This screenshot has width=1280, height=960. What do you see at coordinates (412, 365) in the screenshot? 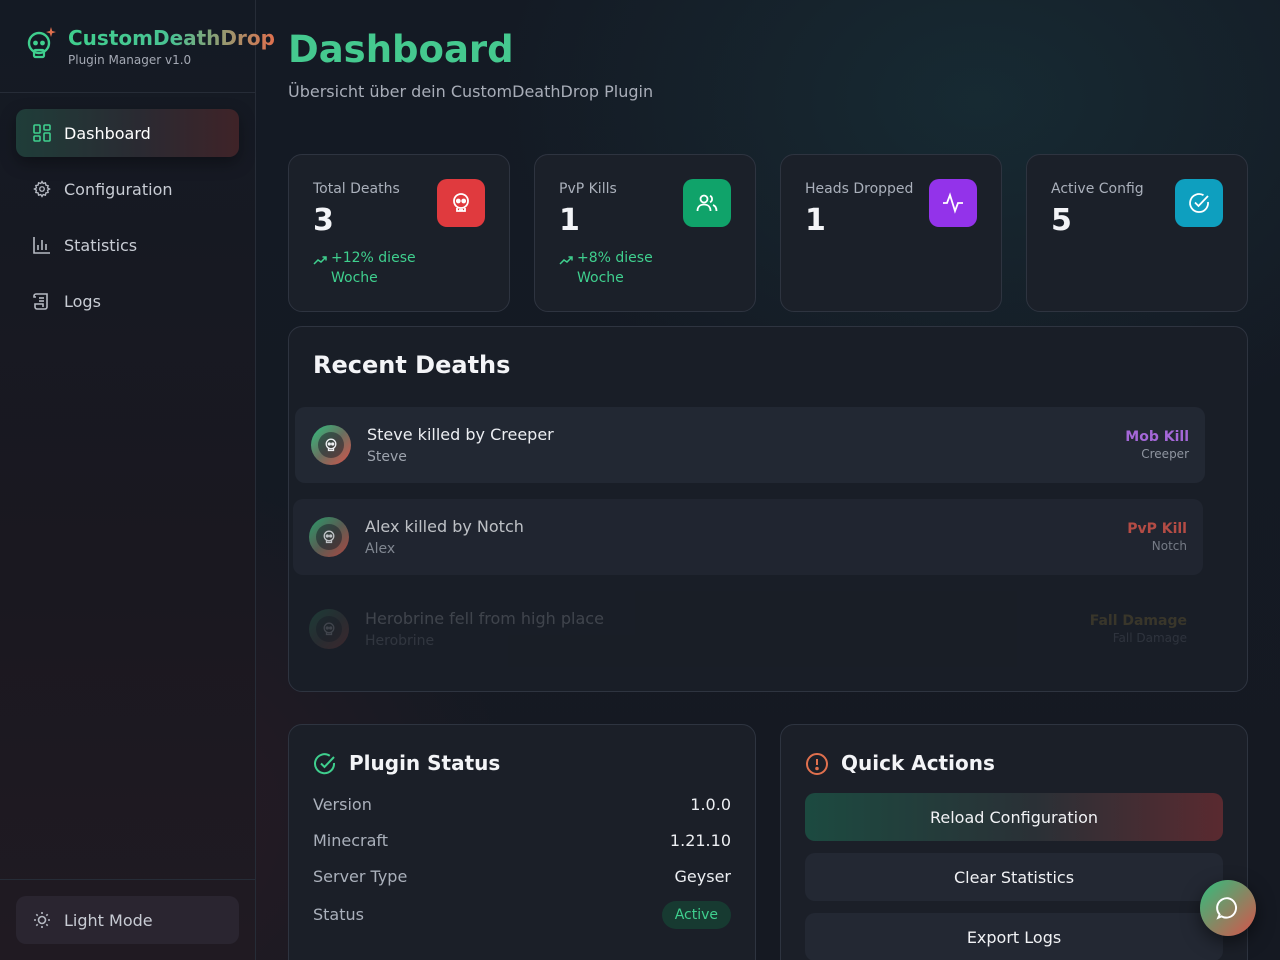
I see `recent-deaths-title: Recent Deaths` at bounding box center [412, 365].